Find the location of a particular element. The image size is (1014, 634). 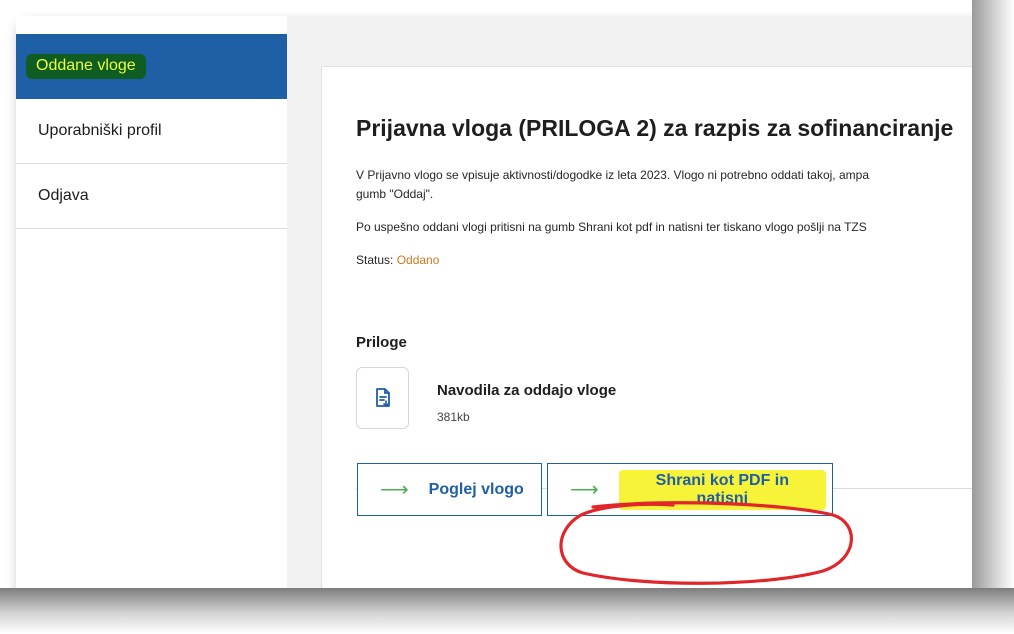

sidebar-item-oddane-vloge: Oddane vloge is located at coordinates (151, 66).